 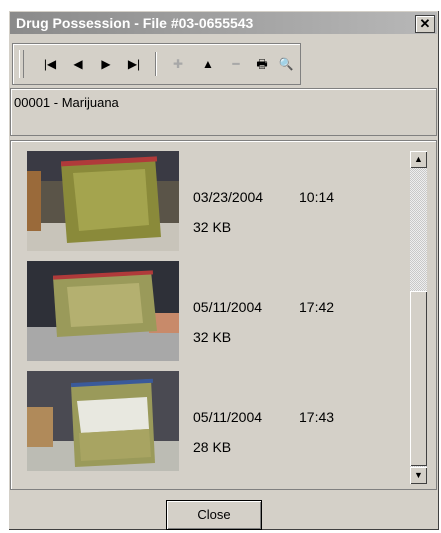 I want to click on last-record-icon: ▶|, so click(x=134, y=64).